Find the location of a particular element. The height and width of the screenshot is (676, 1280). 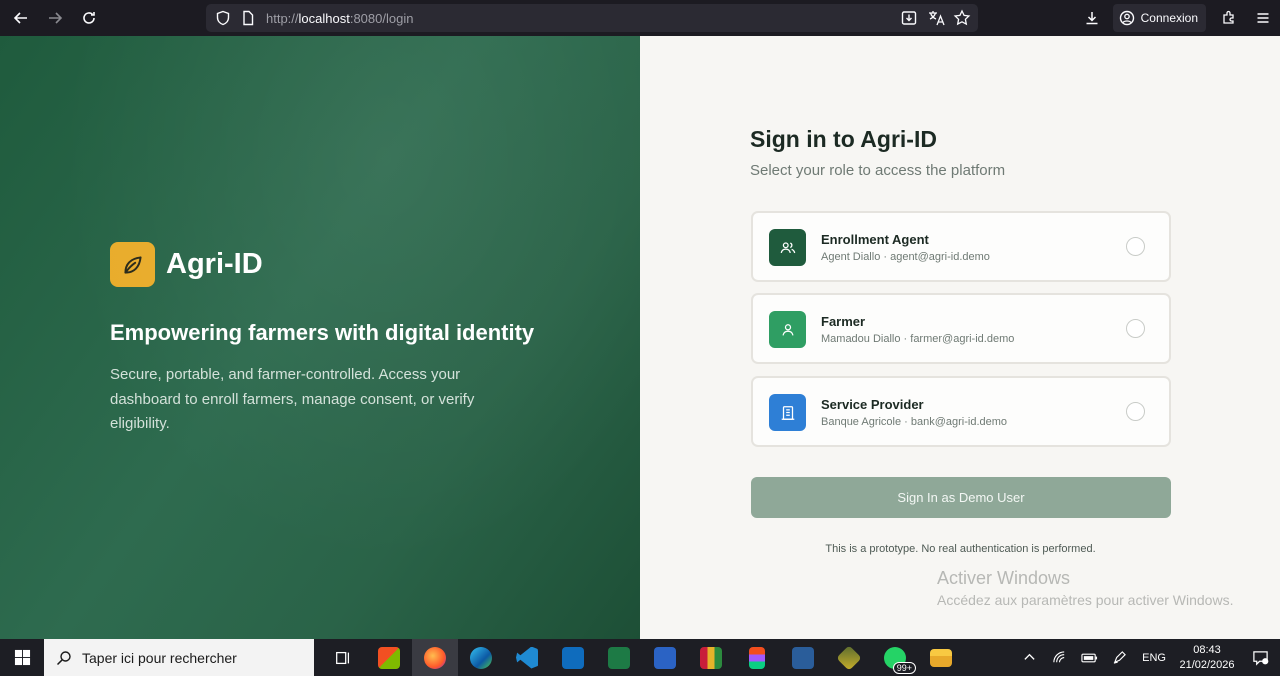

whatsapp-icon: 99+ is located at coordinates (895, 657).